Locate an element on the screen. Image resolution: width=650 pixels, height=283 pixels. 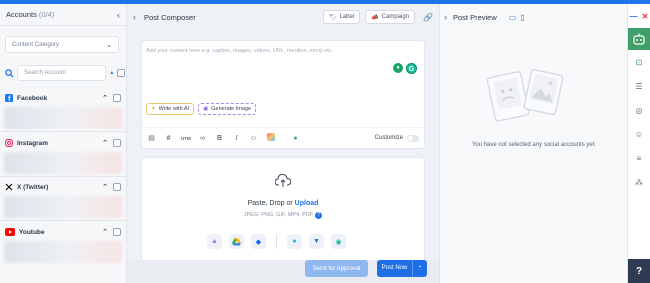
send-for-approval-button: Send for Approval is located at coordinates (336, 268).